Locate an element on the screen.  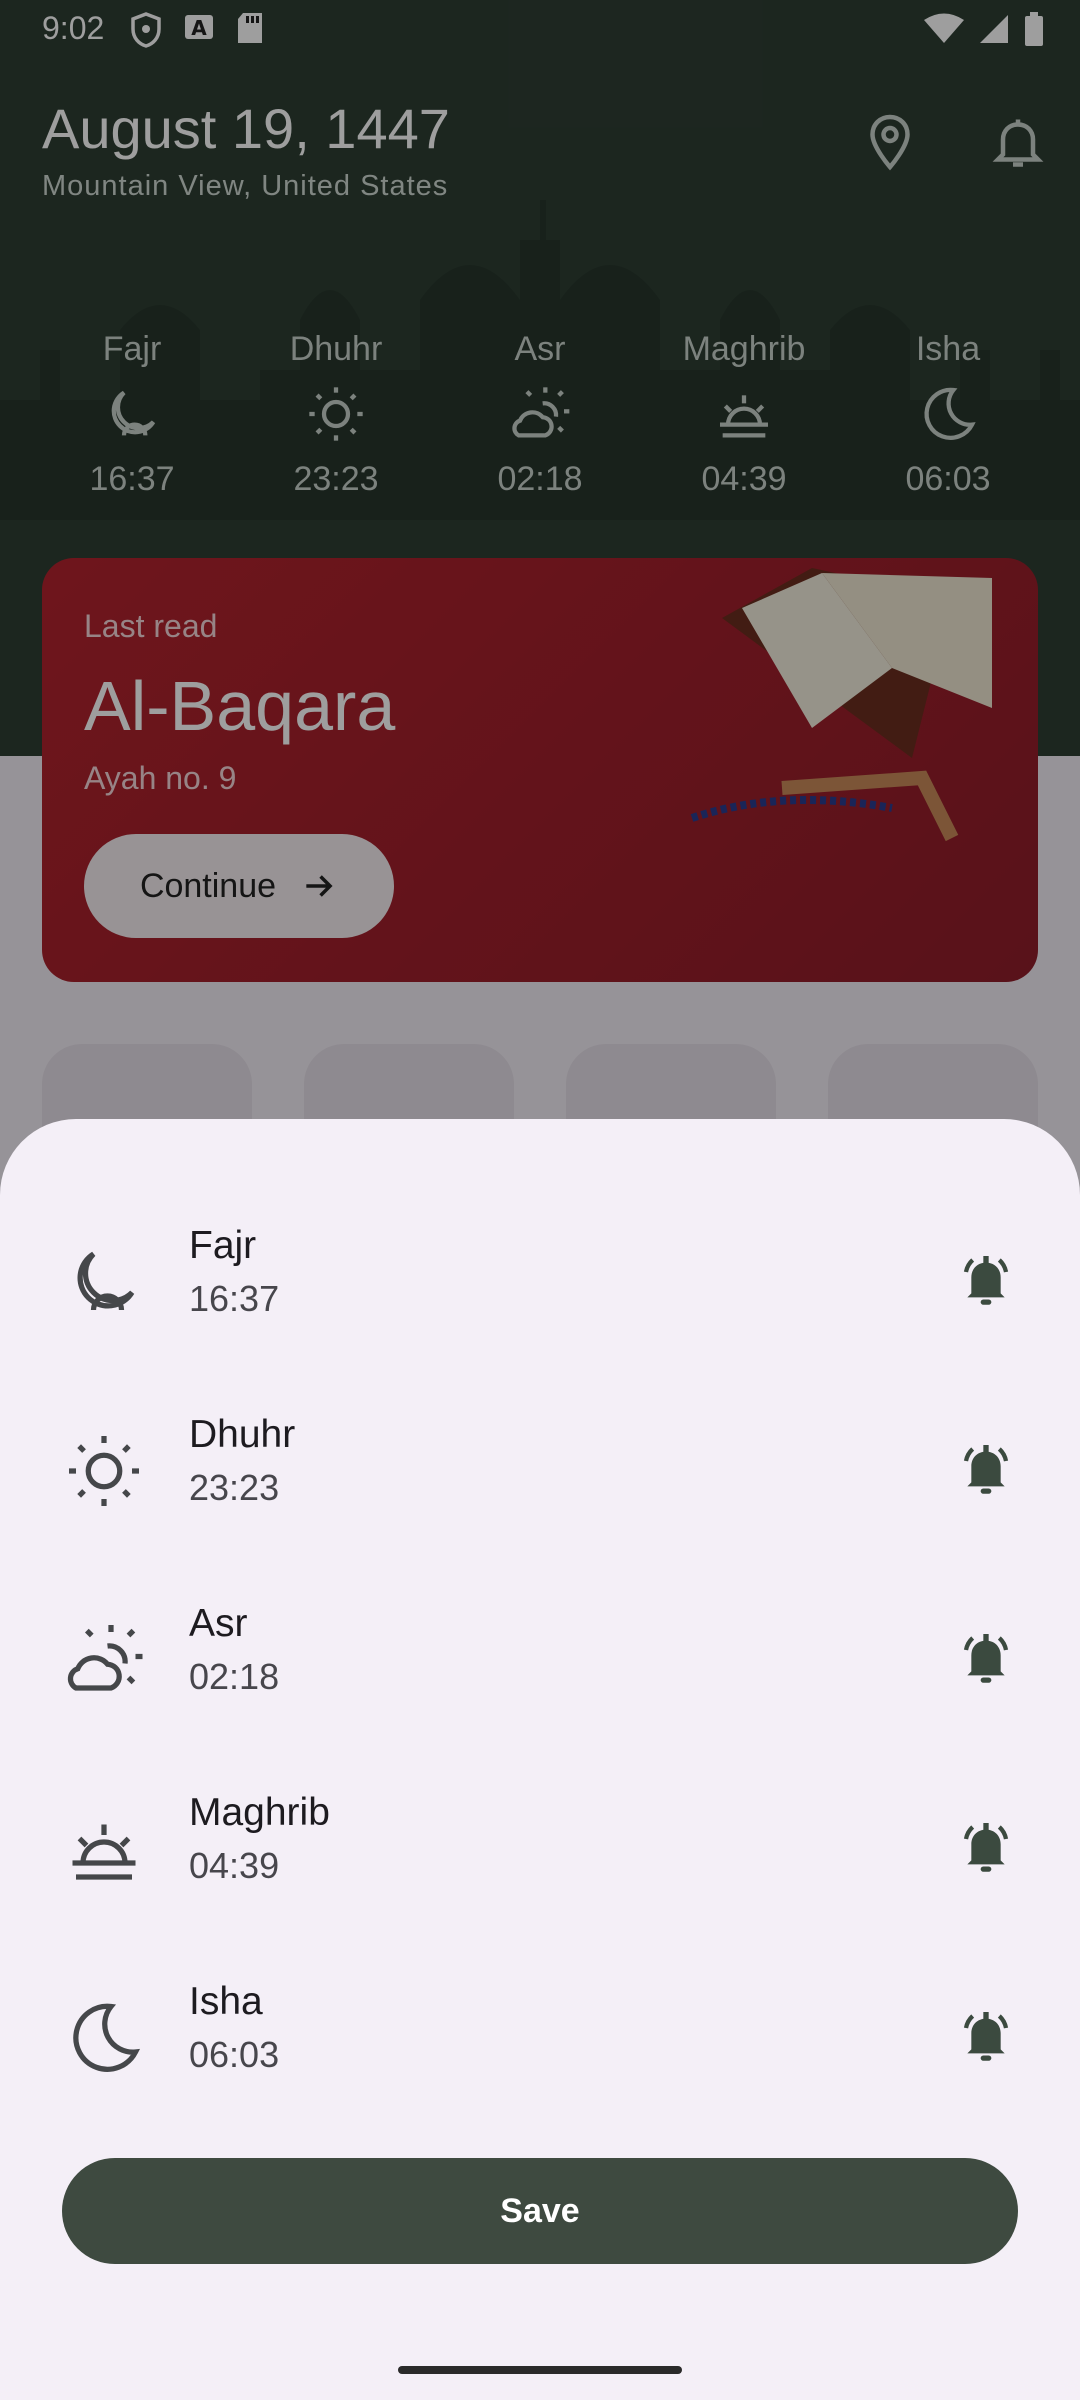
prayer-row-fajr: Fajr 16:37 is located at coordinates (540, 1280).